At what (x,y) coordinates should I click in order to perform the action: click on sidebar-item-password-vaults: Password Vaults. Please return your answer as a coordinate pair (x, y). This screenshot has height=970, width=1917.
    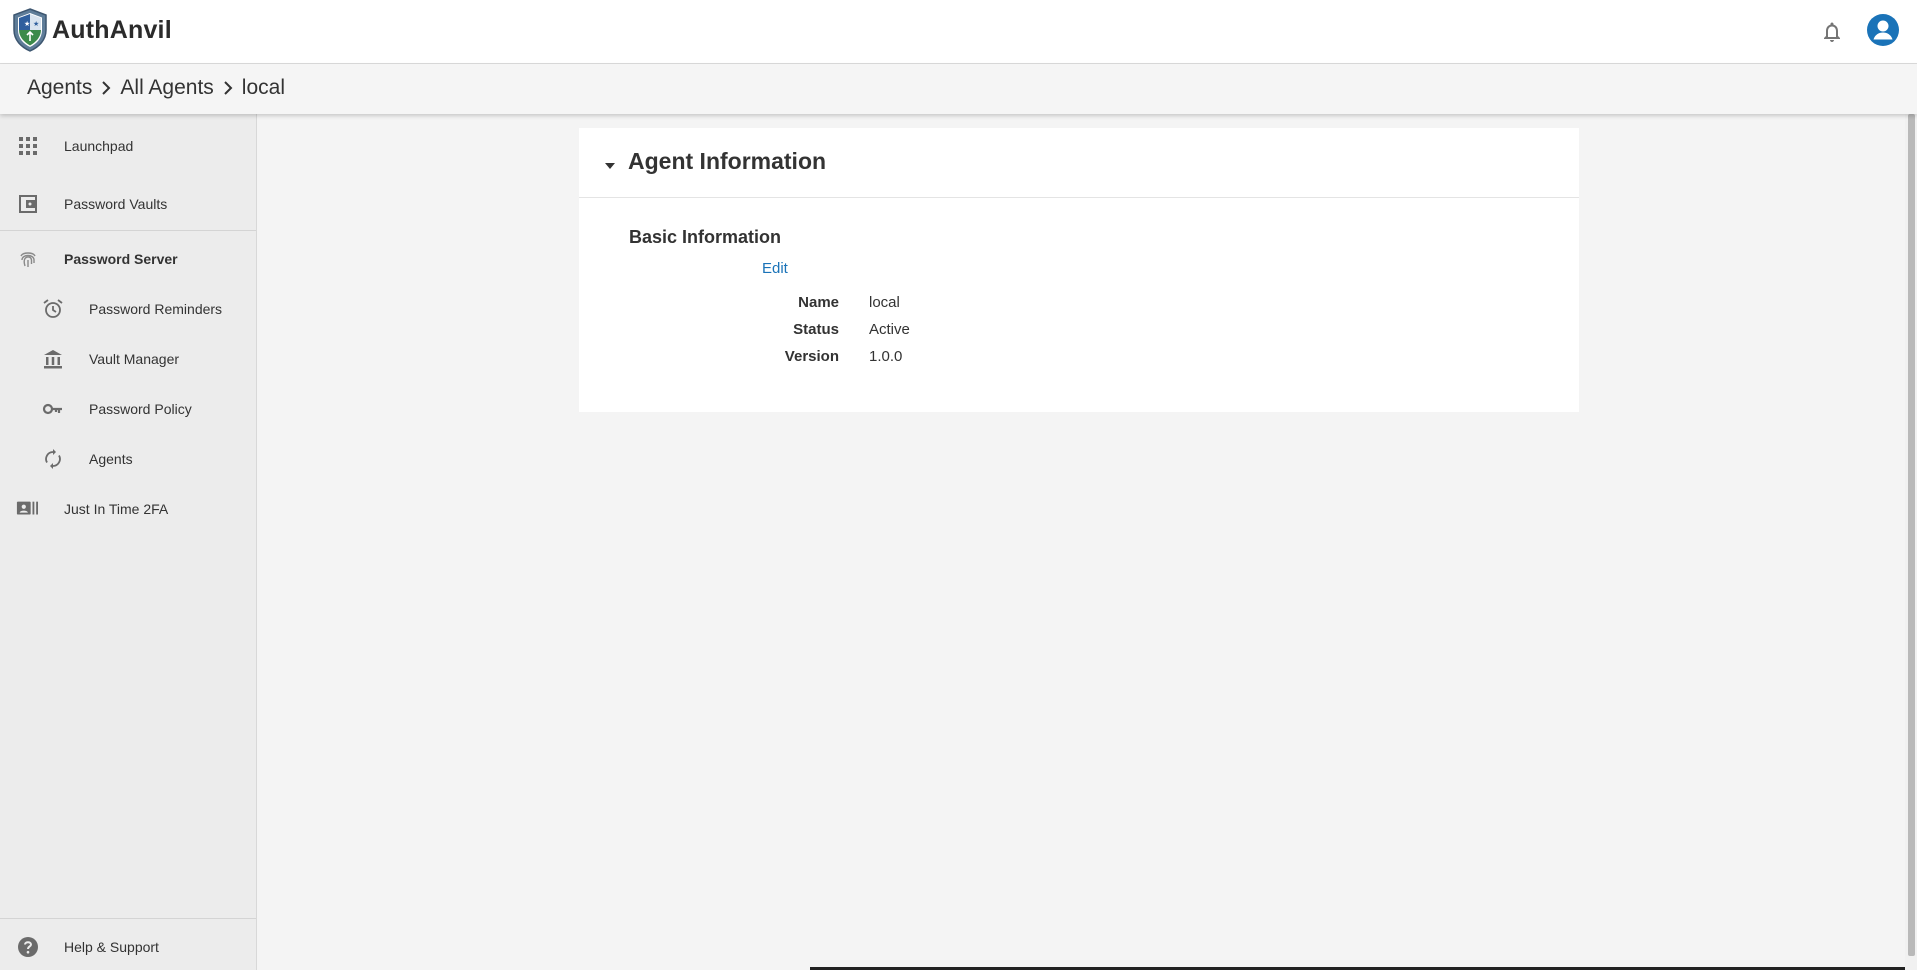
    Looking at the image, I should click on (128, 204).